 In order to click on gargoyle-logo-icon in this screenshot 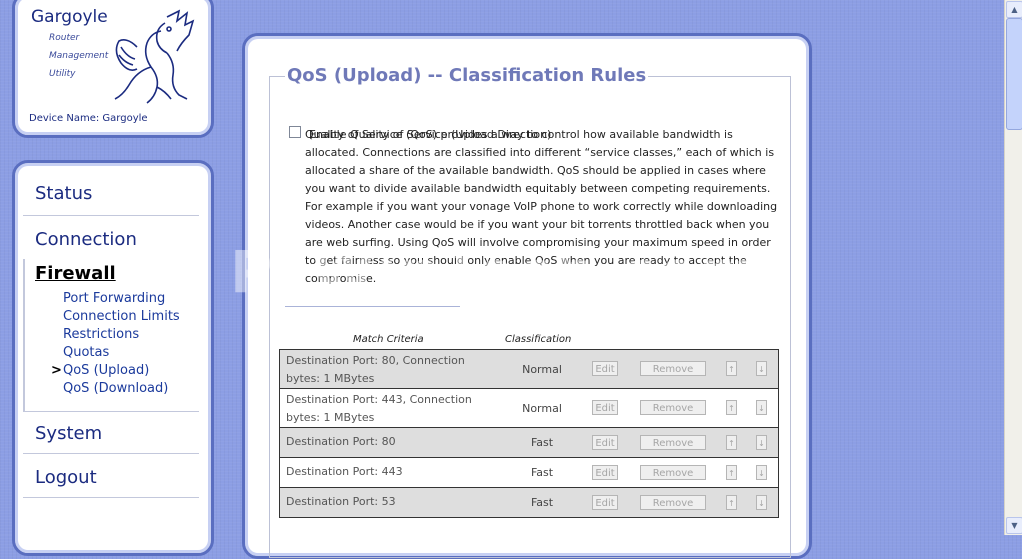, I will do `click(154, 56)`.